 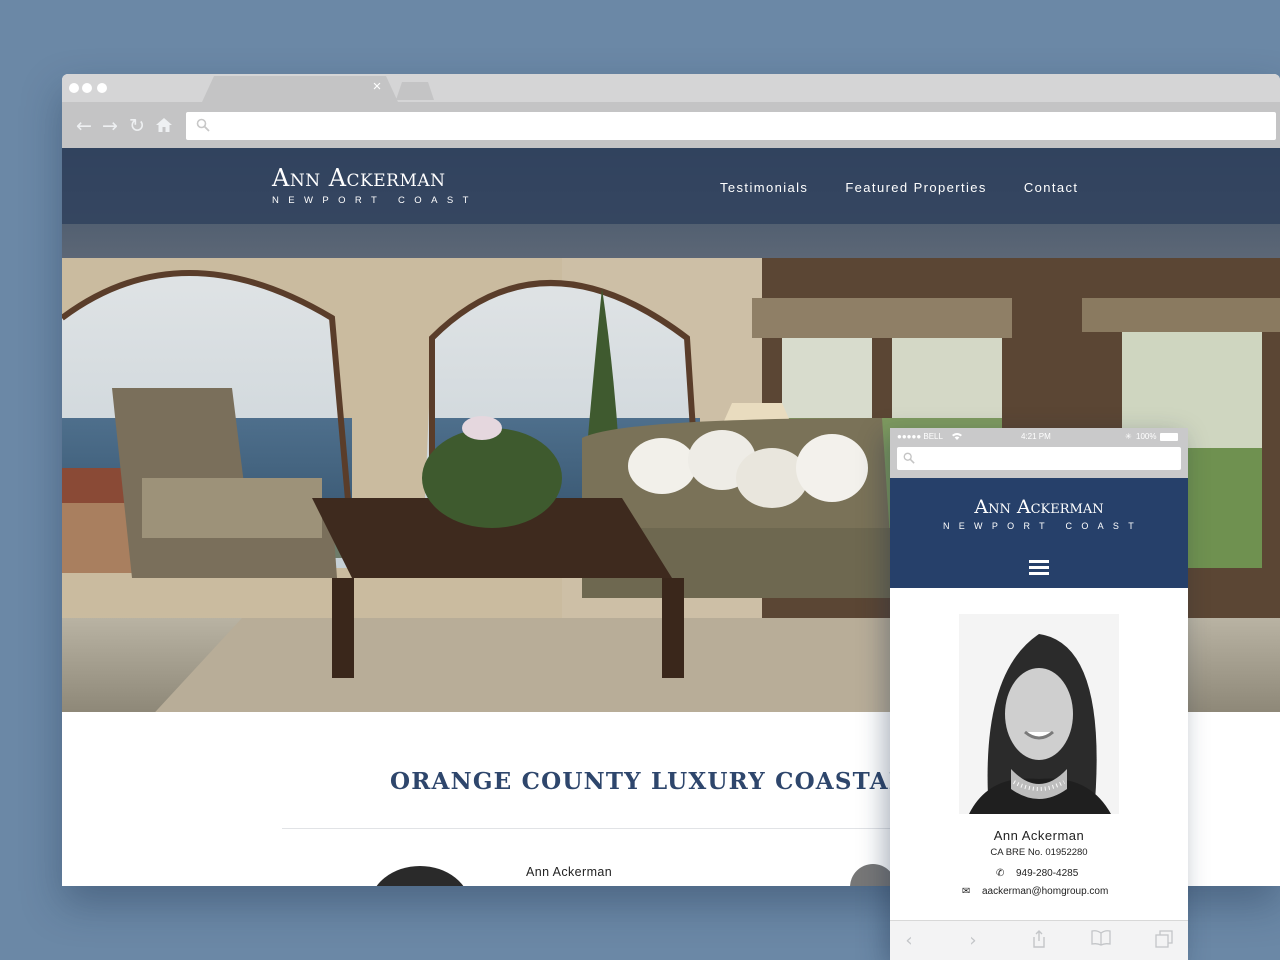 I want to click on mobile-logo-name: Ann Ackerman, so click(x=1039, y=507).